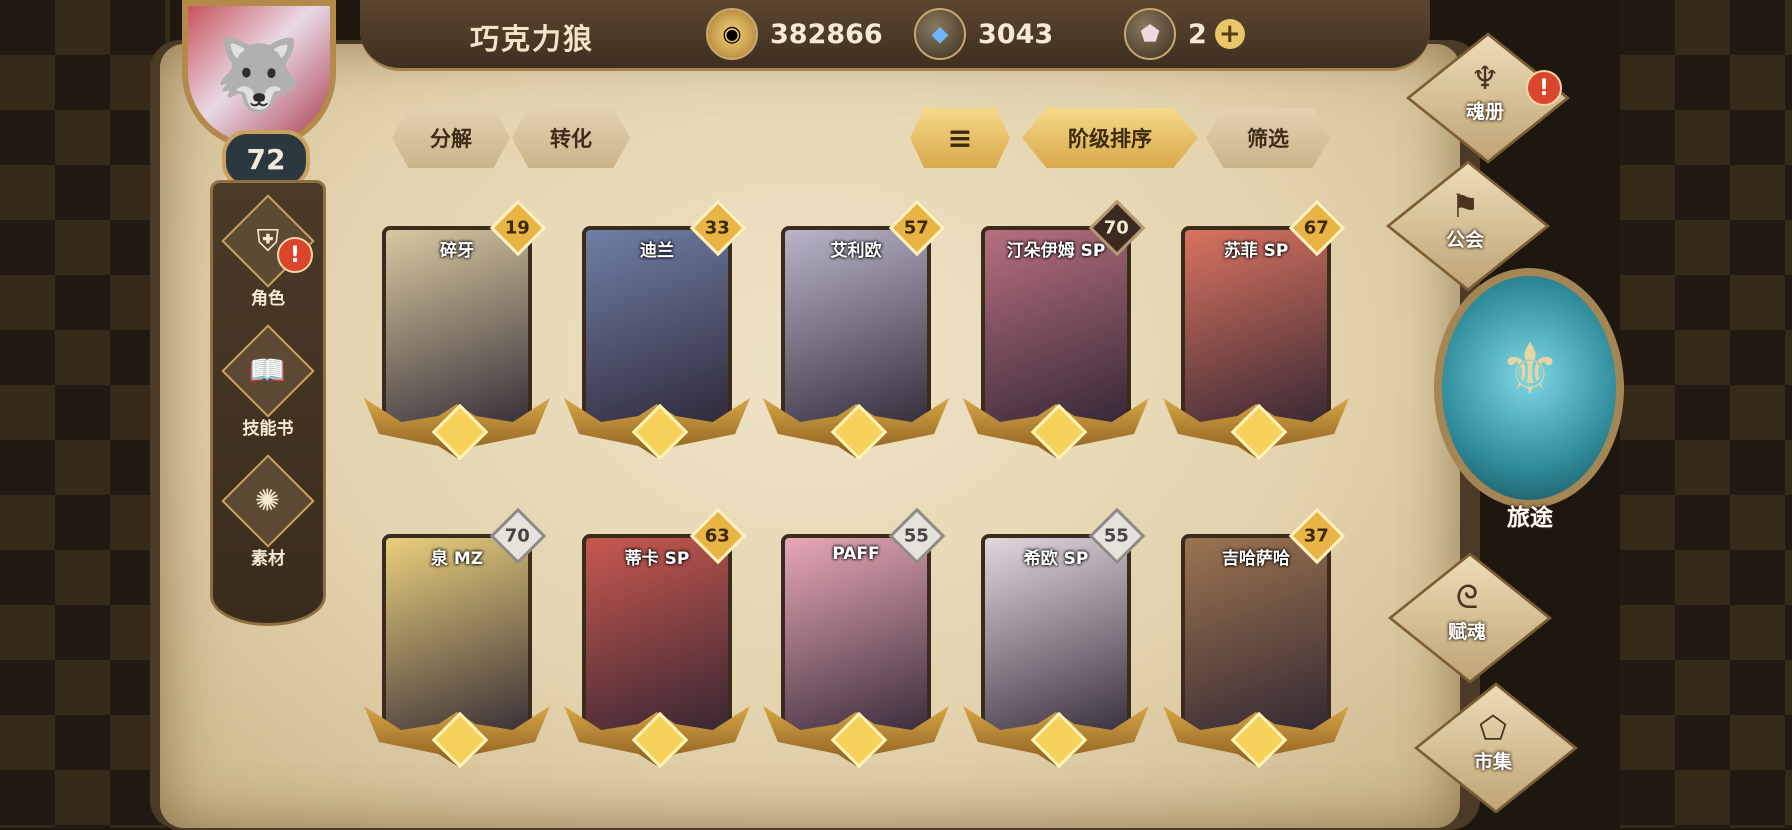  What do you see at coordinates (1467, 597) in the screenshot?
I see `swirl-icon: ᘓ` at bounding box center [1467, 597].